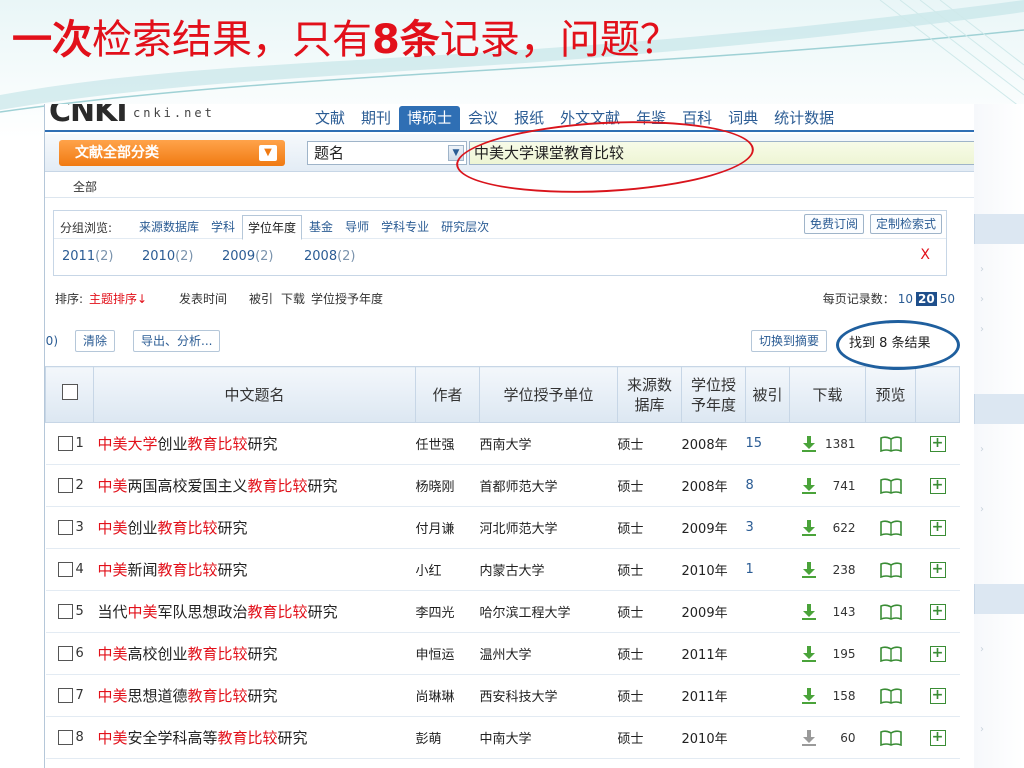  I want to click on row-title: 中美创业教育比较研究, so click(254, 527).